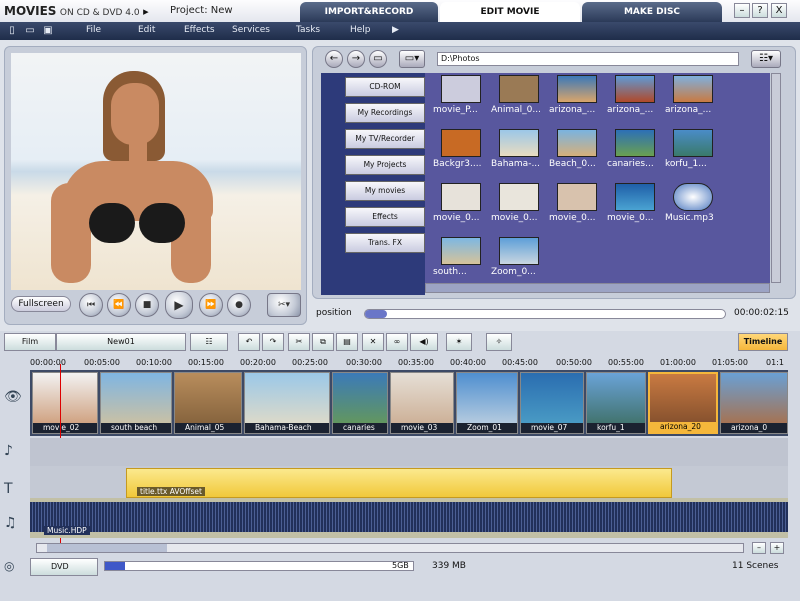 The width and height of the screenshot is (800, 601). I want to click on go-start-icon: ⏮, so click(91, 305).